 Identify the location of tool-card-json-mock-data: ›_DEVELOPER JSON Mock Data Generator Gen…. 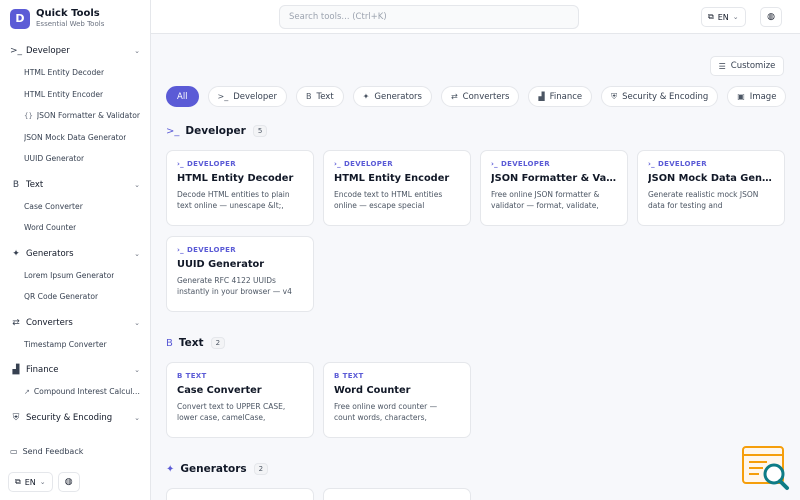
(711, 188).